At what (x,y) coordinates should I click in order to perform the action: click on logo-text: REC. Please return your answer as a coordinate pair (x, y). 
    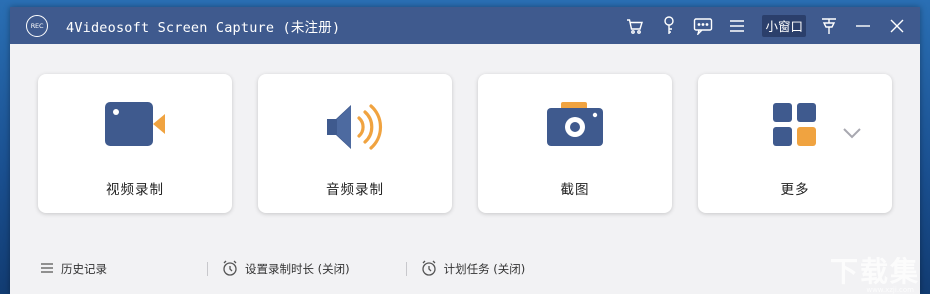
    Looking at the image, I should click on (37, 25).